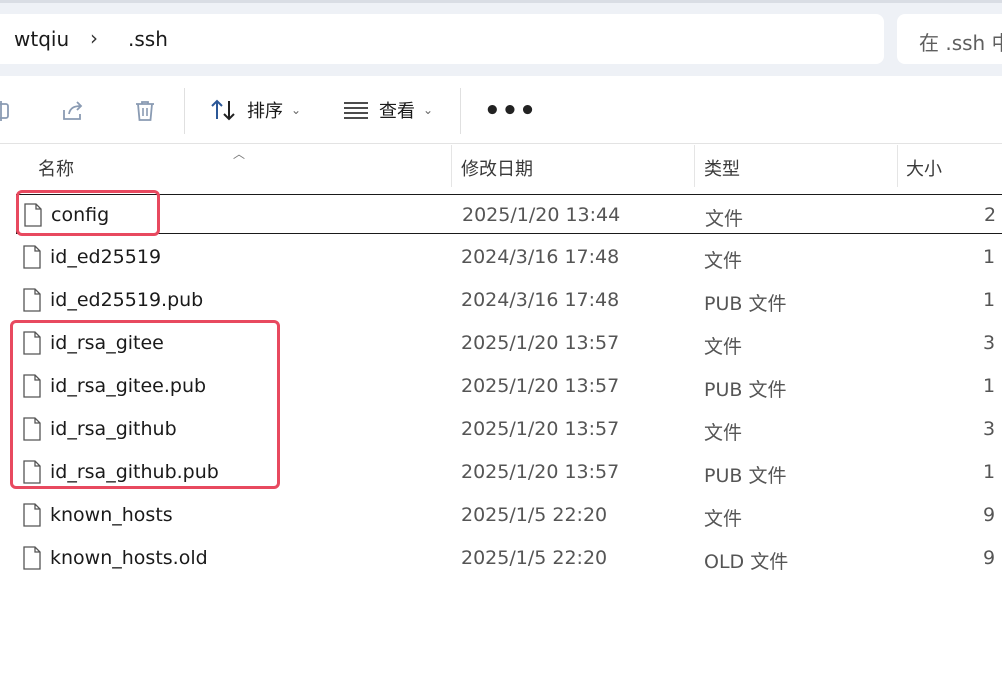 The height and width of the screenshot is (700, 1002). I want to click on window-top-border, so click(501, 1).